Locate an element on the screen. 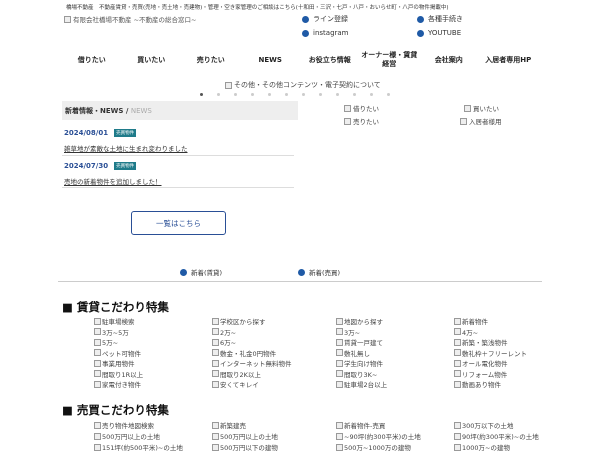  rental-feature-item: 学生向け物件 is located at coordinates (359, 363).